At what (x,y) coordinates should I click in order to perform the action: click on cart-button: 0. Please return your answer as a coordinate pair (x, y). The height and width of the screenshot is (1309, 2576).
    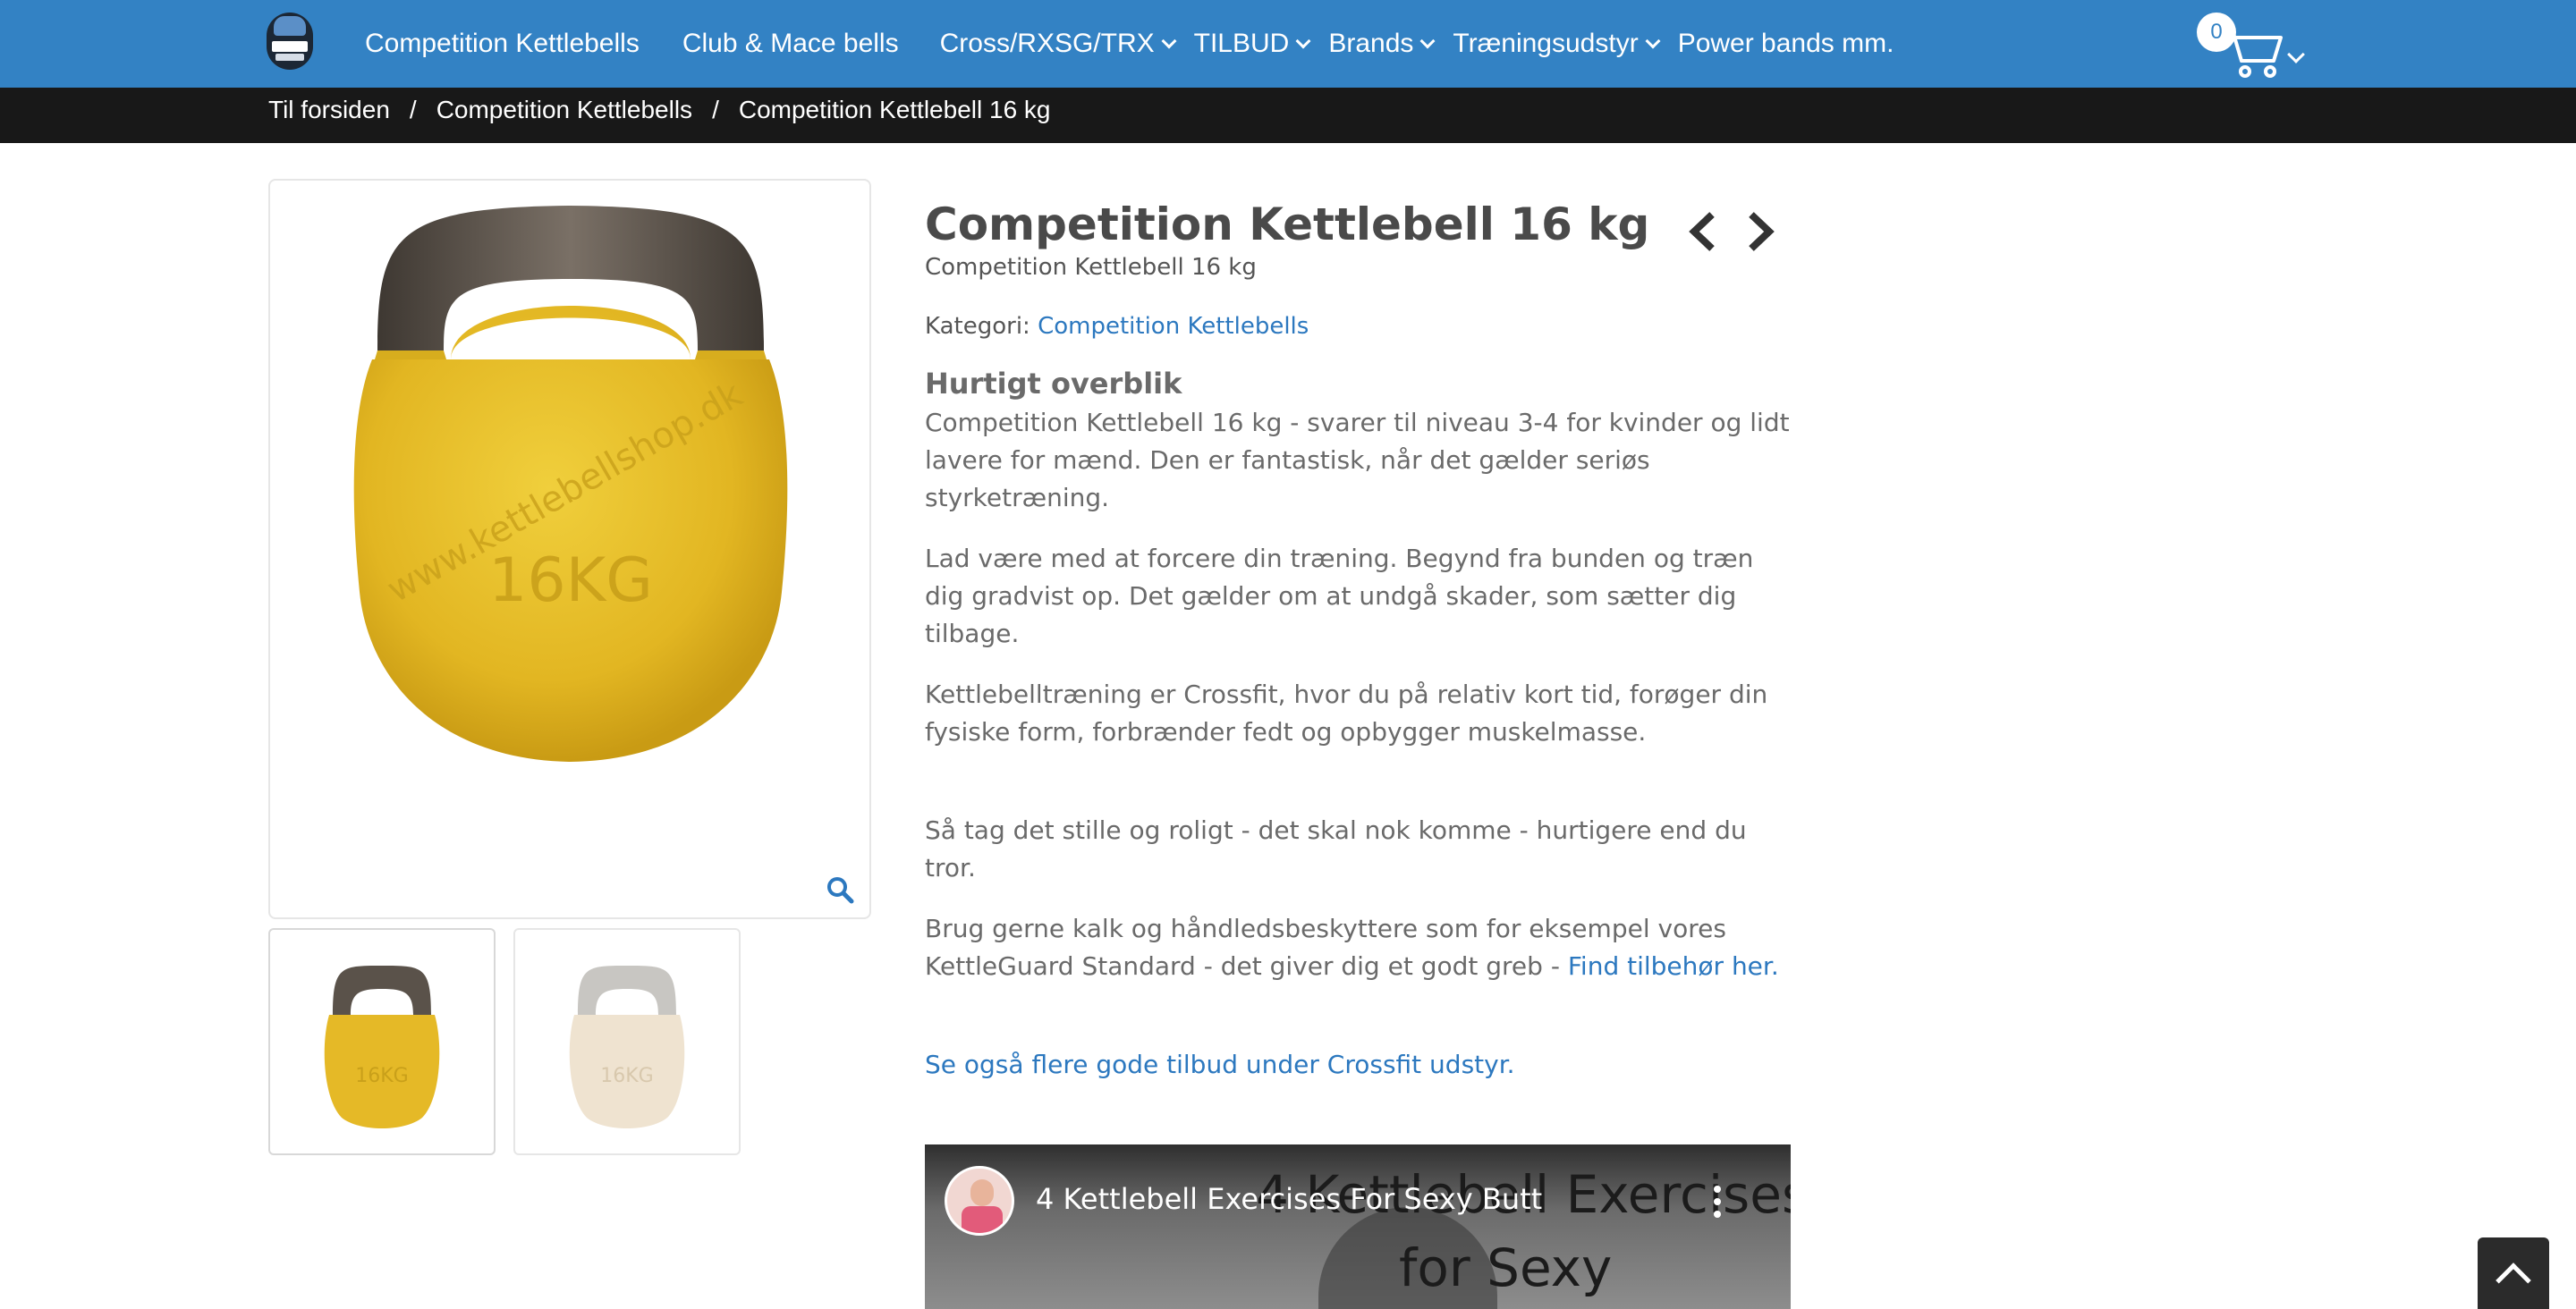
    Looking at the image, I should click on (2255, 46).